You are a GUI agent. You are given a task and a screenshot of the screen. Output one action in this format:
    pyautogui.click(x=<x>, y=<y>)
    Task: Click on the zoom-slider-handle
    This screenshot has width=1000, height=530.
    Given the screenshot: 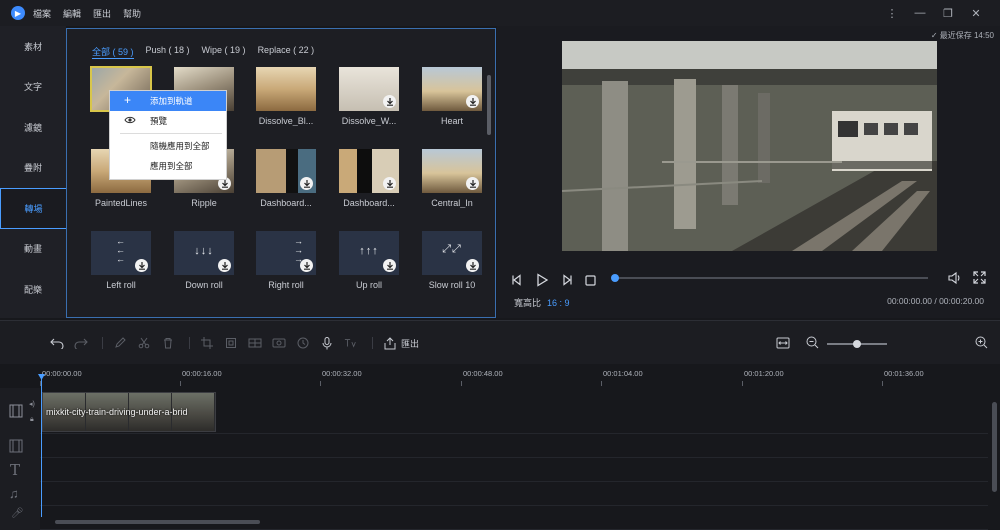 What is the action you would take?
    pyautogui.click(x=857, y=343)
    